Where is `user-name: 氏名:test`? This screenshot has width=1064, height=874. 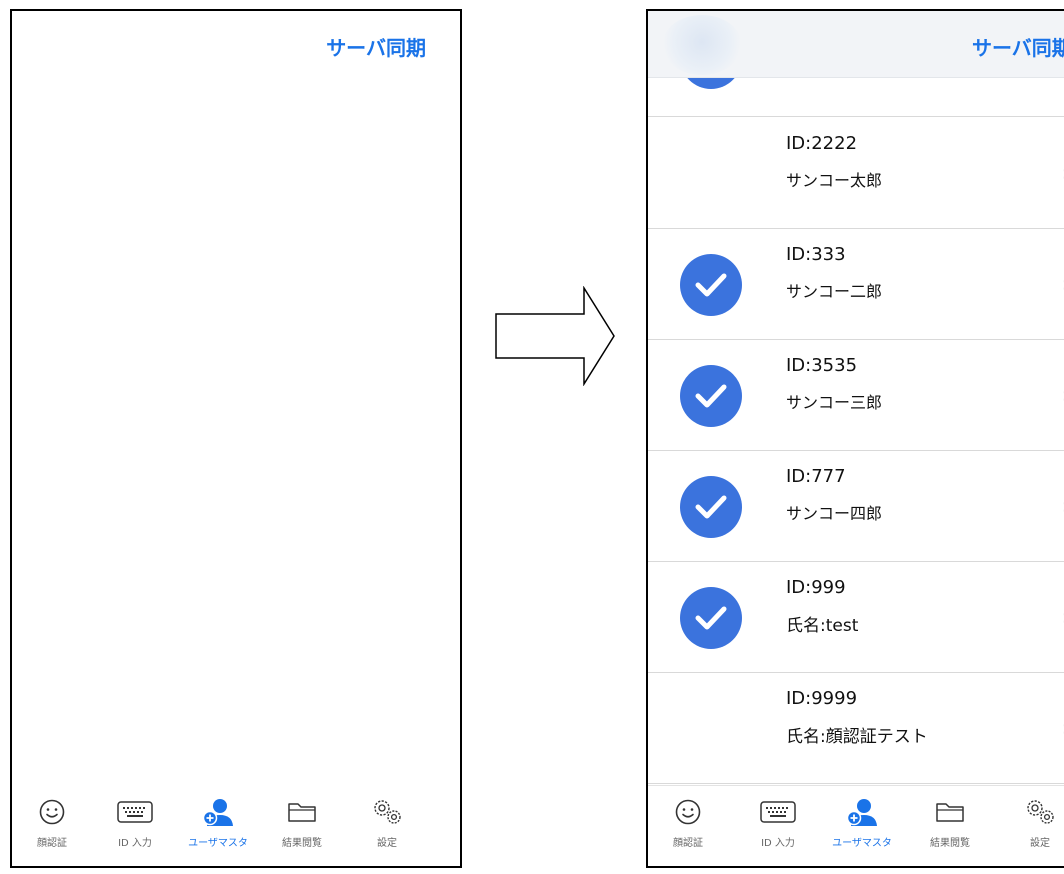 user-name: 氏名:test is located at coordinates (822, 626).